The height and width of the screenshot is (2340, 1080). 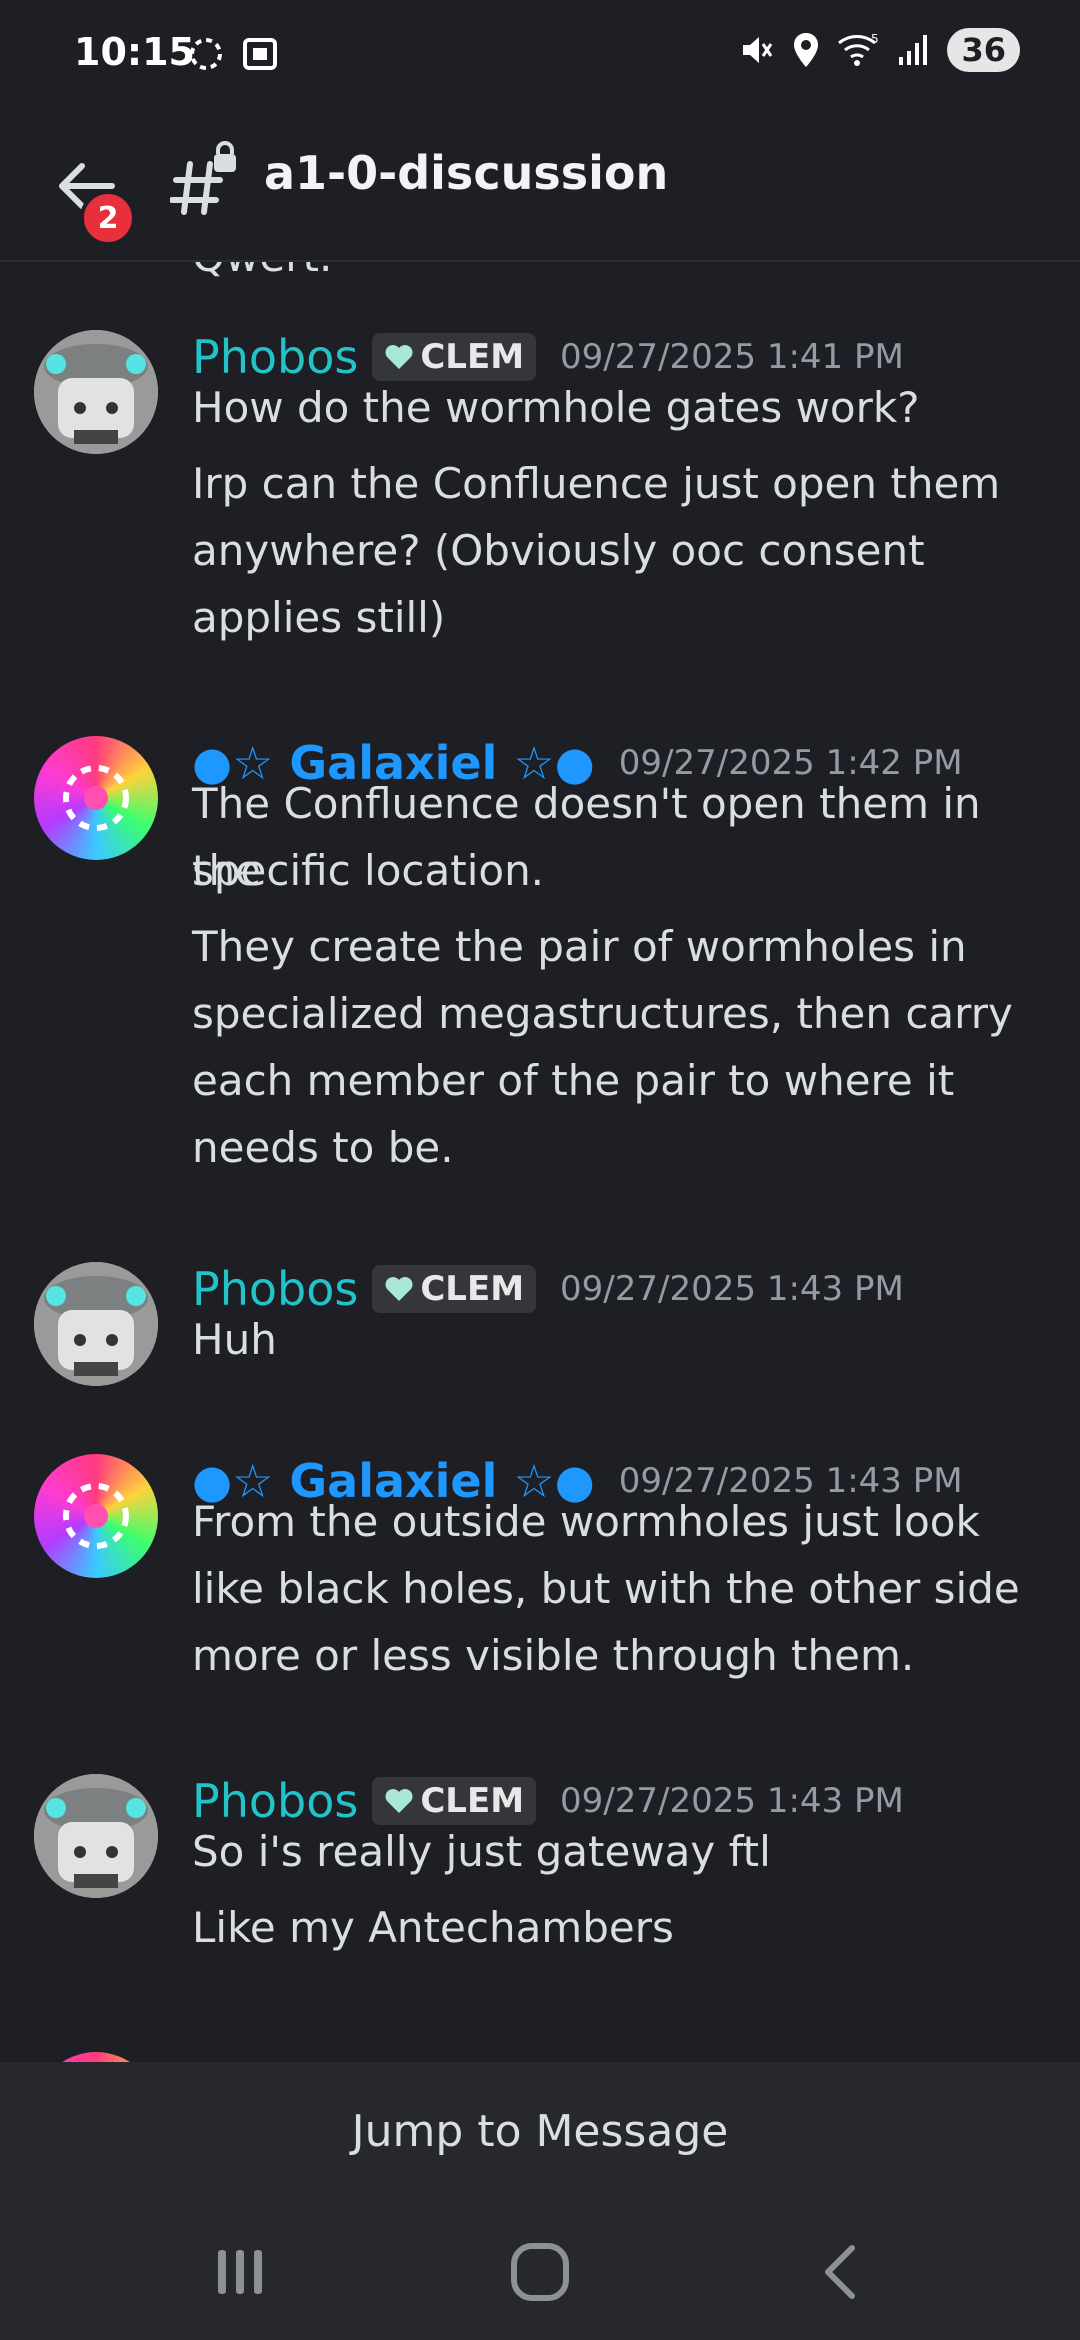 What do you see at coordinates (556, 407) in the screenshot?
I see `message-text: How do the wormhole gates work?` at bounding box center [556, 407].